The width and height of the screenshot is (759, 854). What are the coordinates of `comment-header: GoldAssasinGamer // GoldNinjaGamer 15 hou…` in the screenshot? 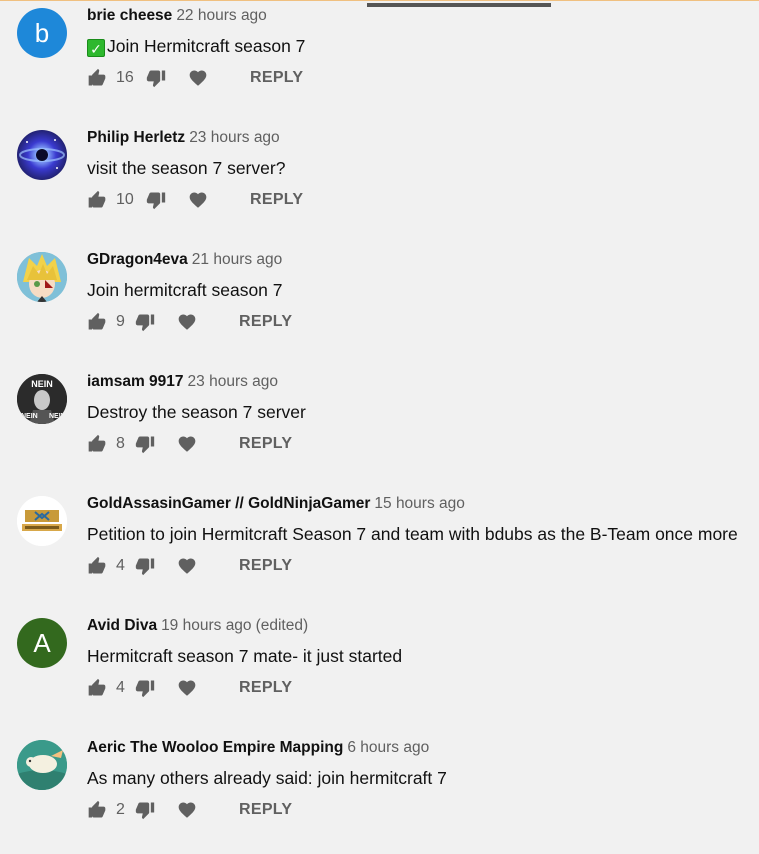 It's located at (276, 504).